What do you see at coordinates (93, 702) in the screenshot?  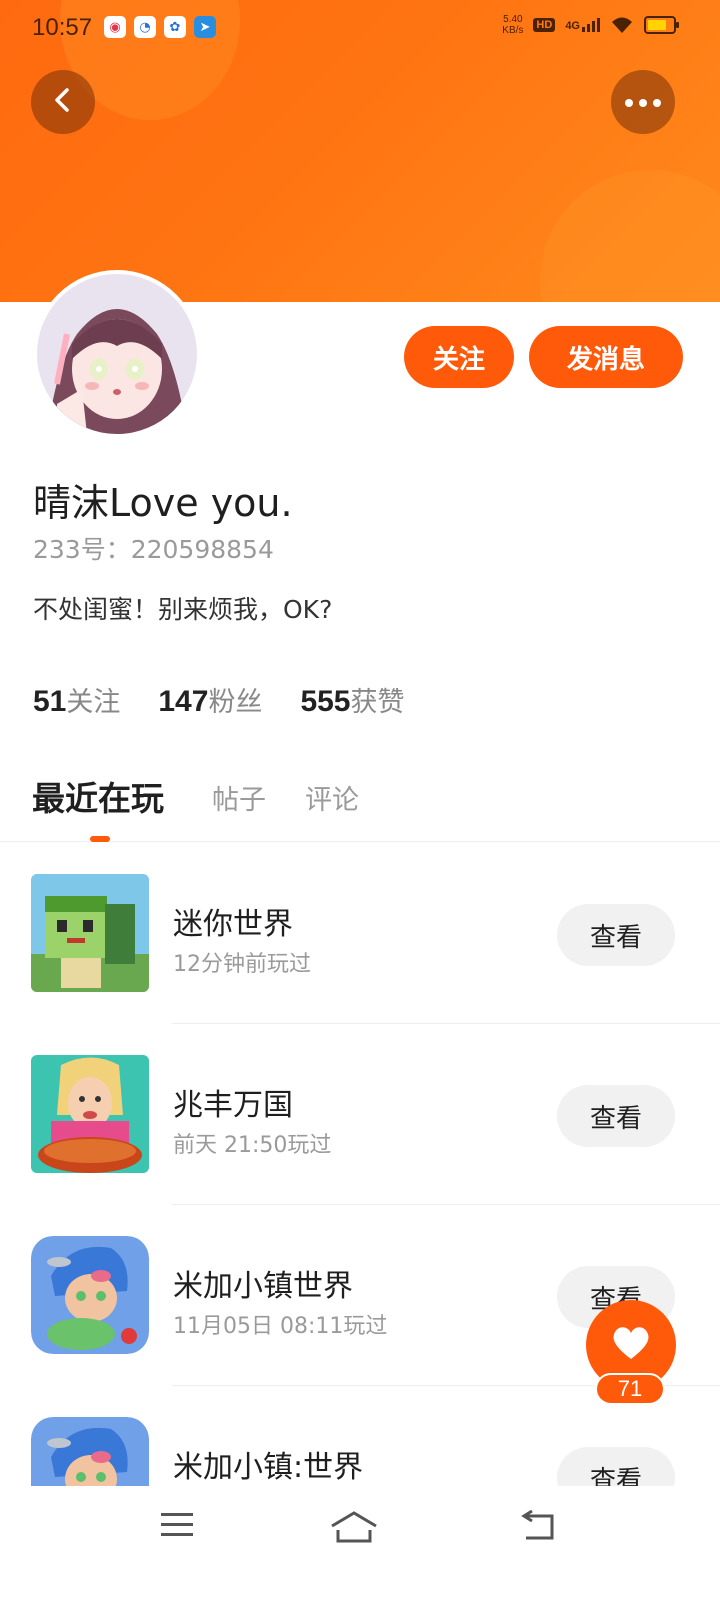 I see `stat-label: 关注` at bounding box center [93, 702].